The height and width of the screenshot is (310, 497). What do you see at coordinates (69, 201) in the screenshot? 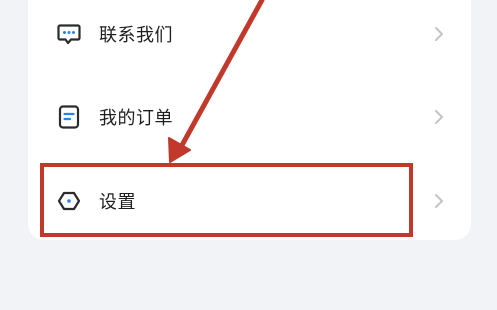
I see `hexagon-settings-icon` at bounding box center [69, 201].